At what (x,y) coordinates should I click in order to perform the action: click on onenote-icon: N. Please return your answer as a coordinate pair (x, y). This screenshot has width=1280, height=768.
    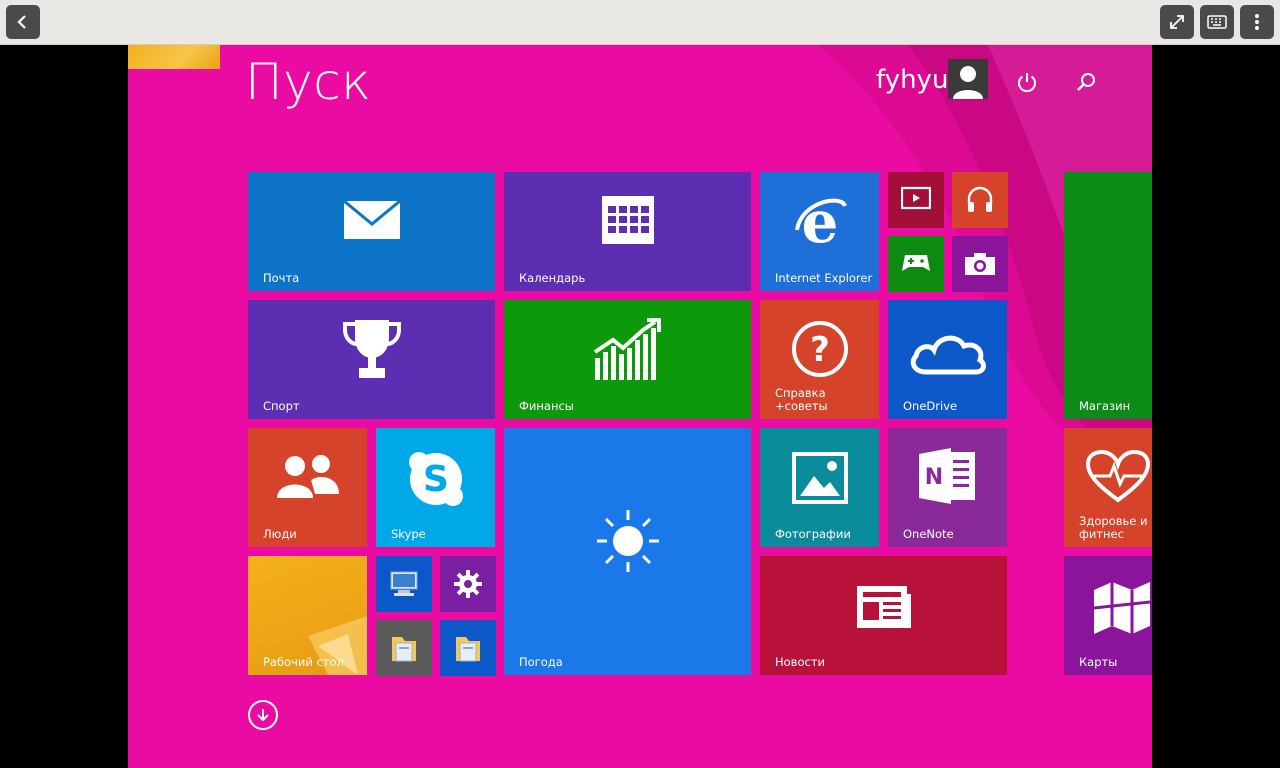
    Looking at the image, I should click on (946, 476).